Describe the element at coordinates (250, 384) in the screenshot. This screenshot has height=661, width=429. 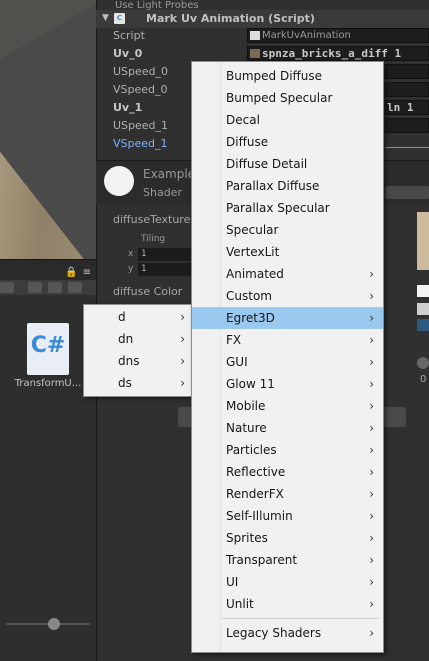
I see `menu-item-label: Glow 11` at that location.